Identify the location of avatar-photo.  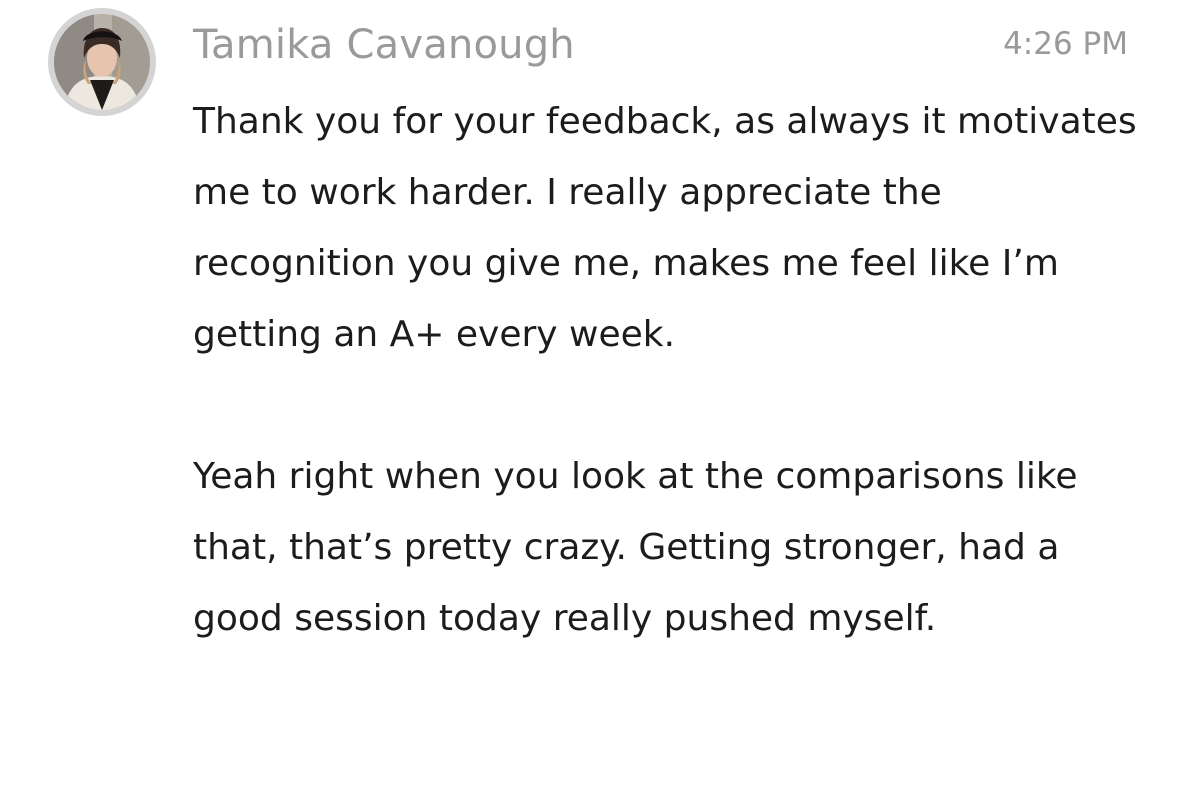
(102, 62).